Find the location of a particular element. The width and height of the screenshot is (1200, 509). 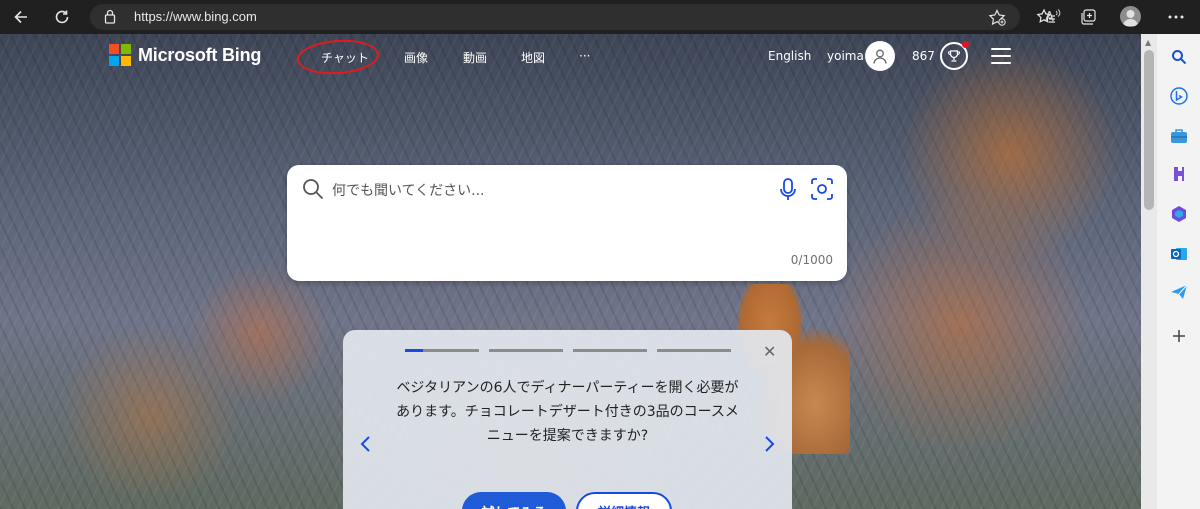

microsoft-logo-icon is located at coordinates (120, 55).